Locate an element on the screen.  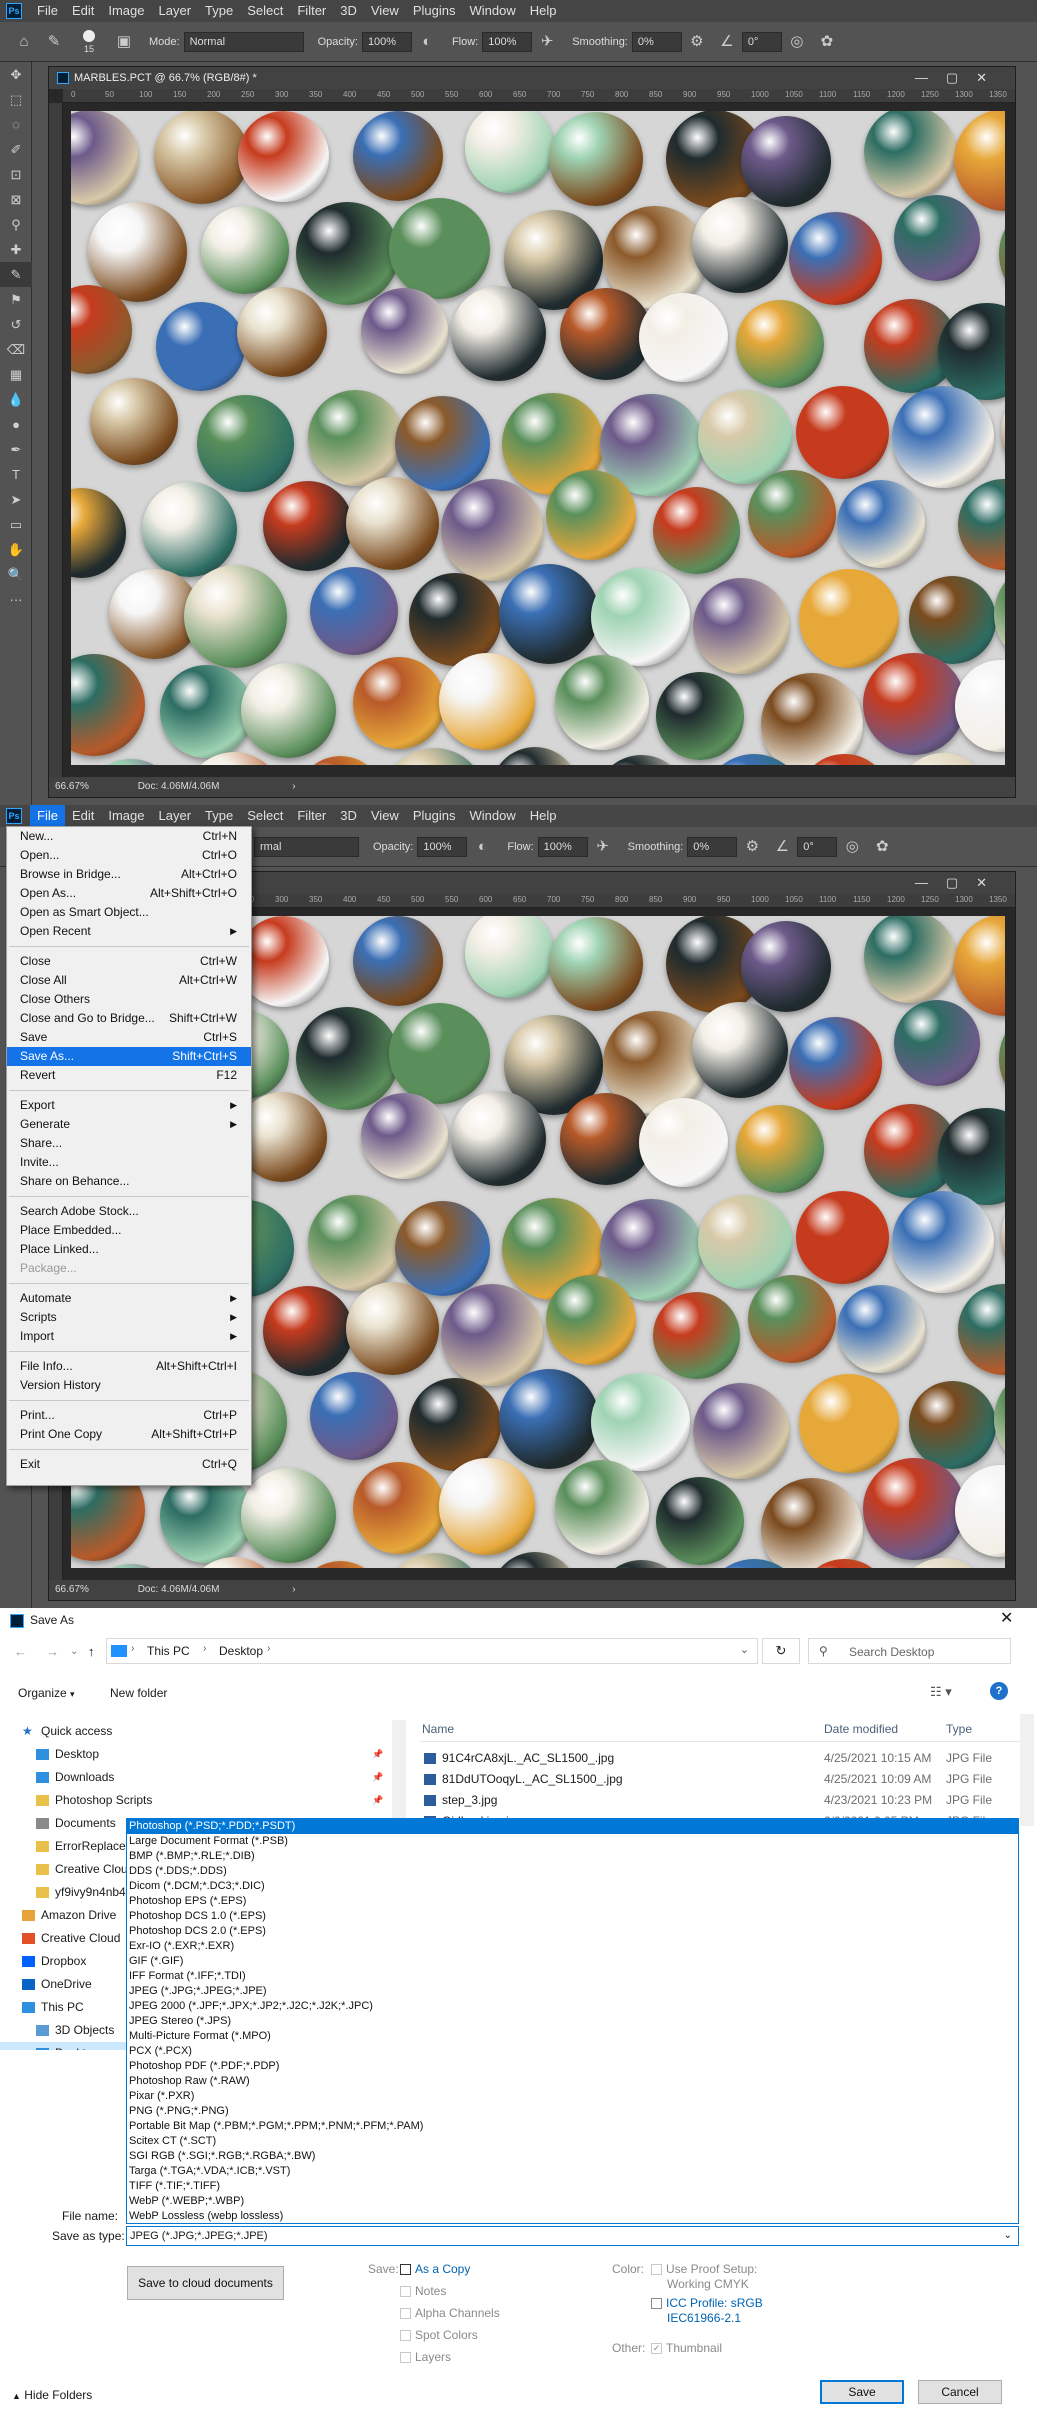
close-icon: ✕ is located at coordinates (1006, 1618).